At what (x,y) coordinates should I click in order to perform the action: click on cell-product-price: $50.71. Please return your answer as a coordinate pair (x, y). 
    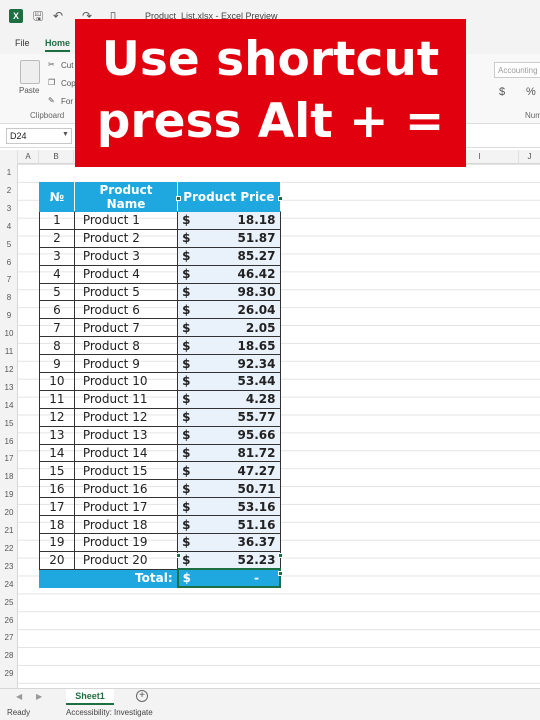
    Looking at the image, I should click on (229, 489).